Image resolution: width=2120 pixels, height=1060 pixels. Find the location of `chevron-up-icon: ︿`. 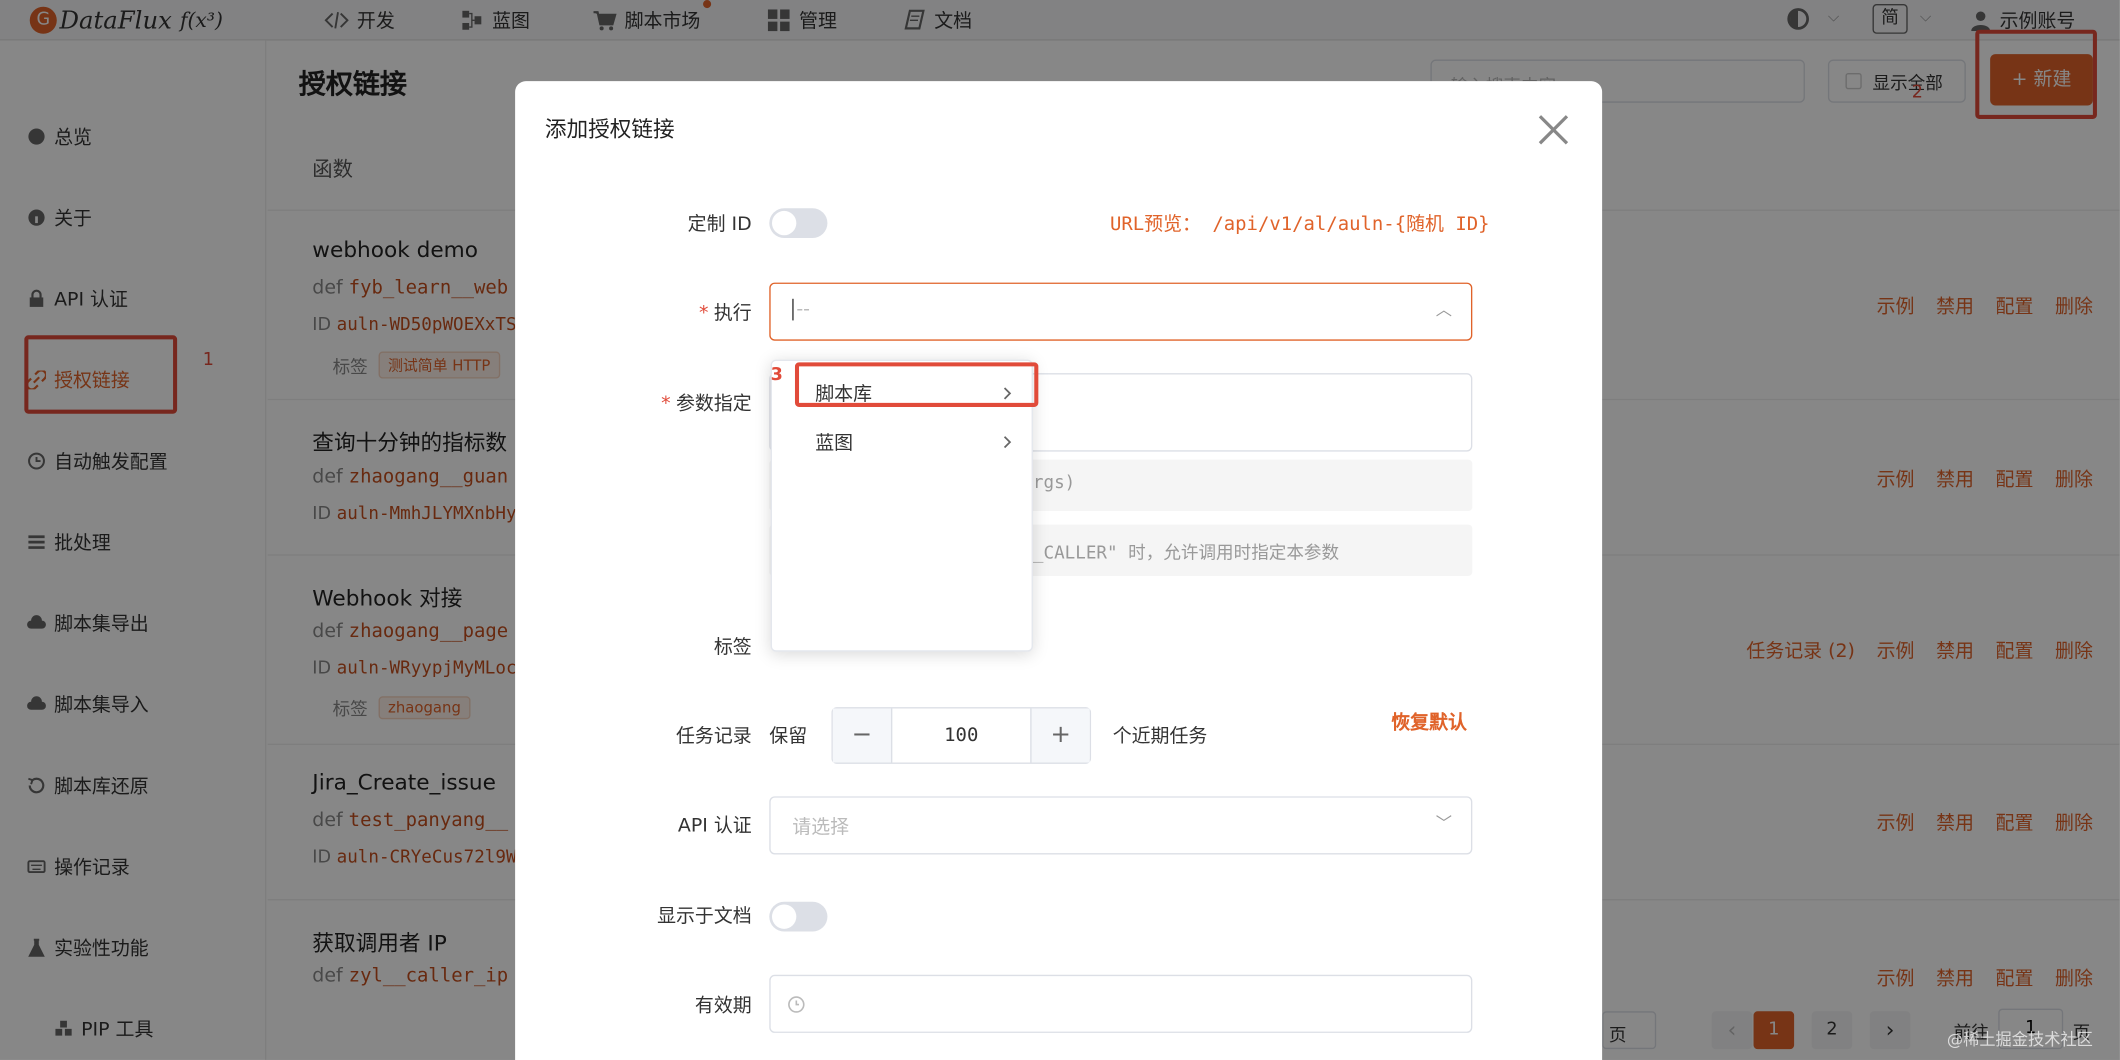

chevron-up-icon: ︿ is located at coordinates (1444, 310).